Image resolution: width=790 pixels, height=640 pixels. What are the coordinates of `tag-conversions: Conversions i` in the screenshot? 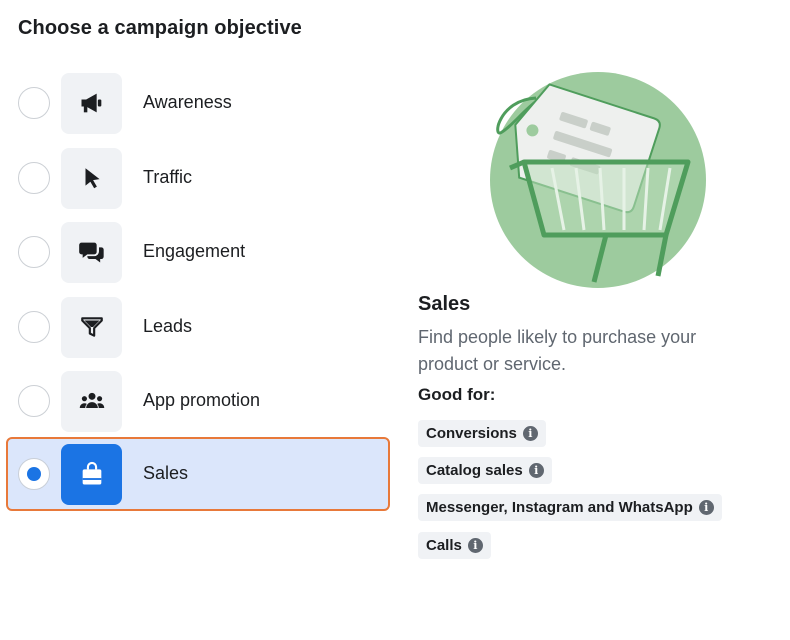 It's located at (482, 433).